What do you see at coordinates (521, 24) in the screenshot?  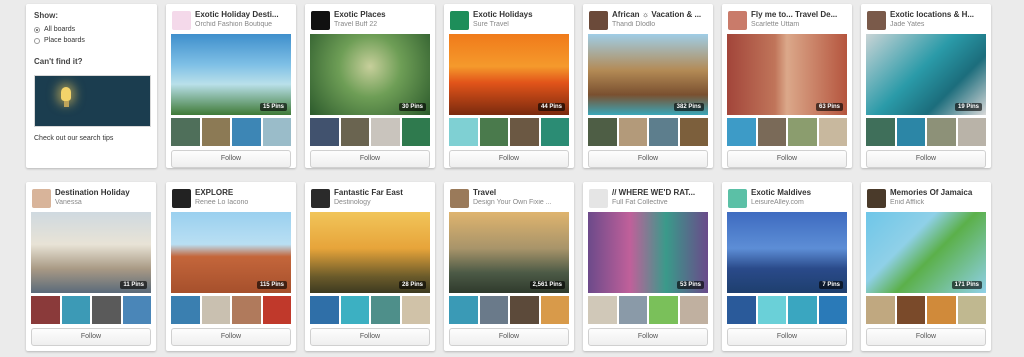 I see `board-owner: Sure Travel` at bounding box center [521, 24].